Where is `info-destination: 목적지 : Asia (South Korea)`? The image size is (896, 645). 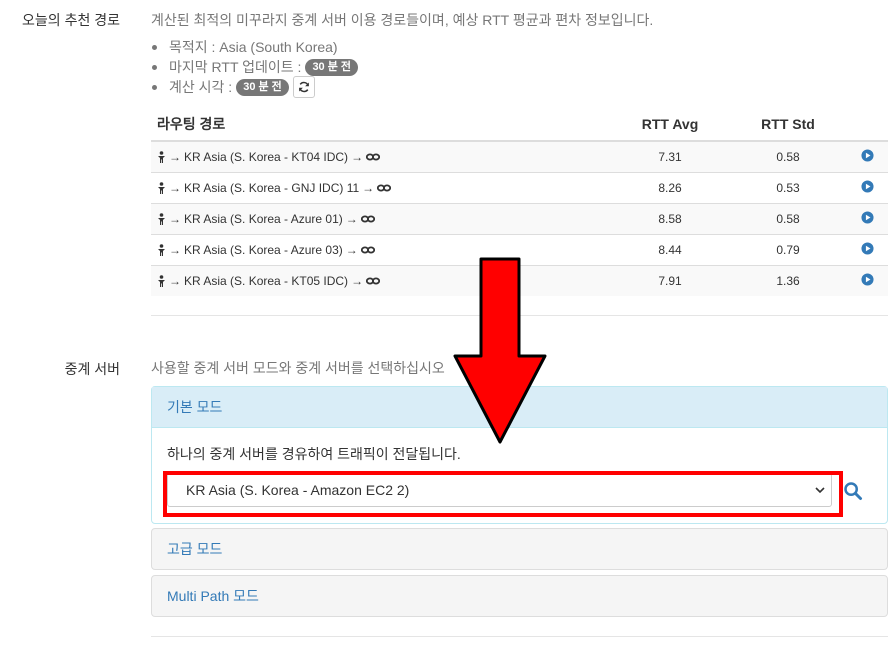 info-destination: 목적지 : Asia (South Korea) is located at coordinates (254, 47).